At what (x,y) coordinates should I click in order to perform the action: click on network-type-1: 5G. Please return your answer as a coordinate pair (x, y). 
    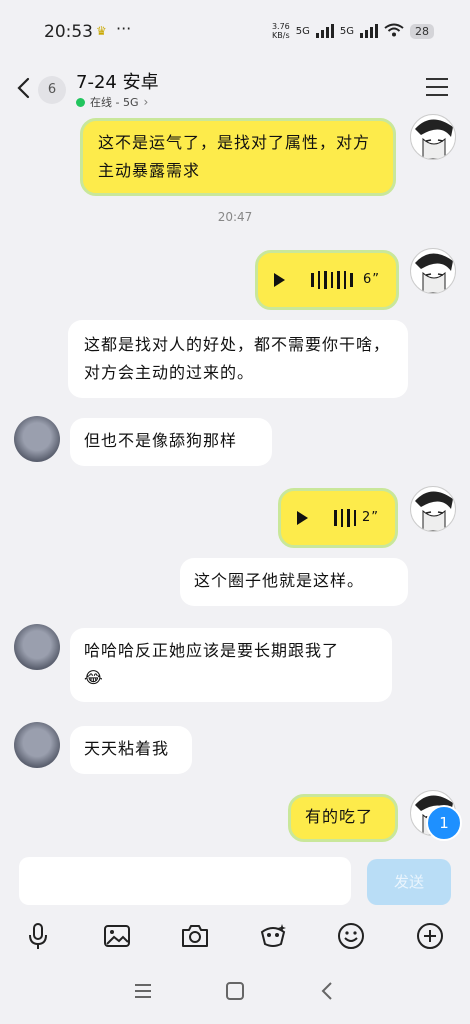
    Looking at the image, I should click on (302, 31).